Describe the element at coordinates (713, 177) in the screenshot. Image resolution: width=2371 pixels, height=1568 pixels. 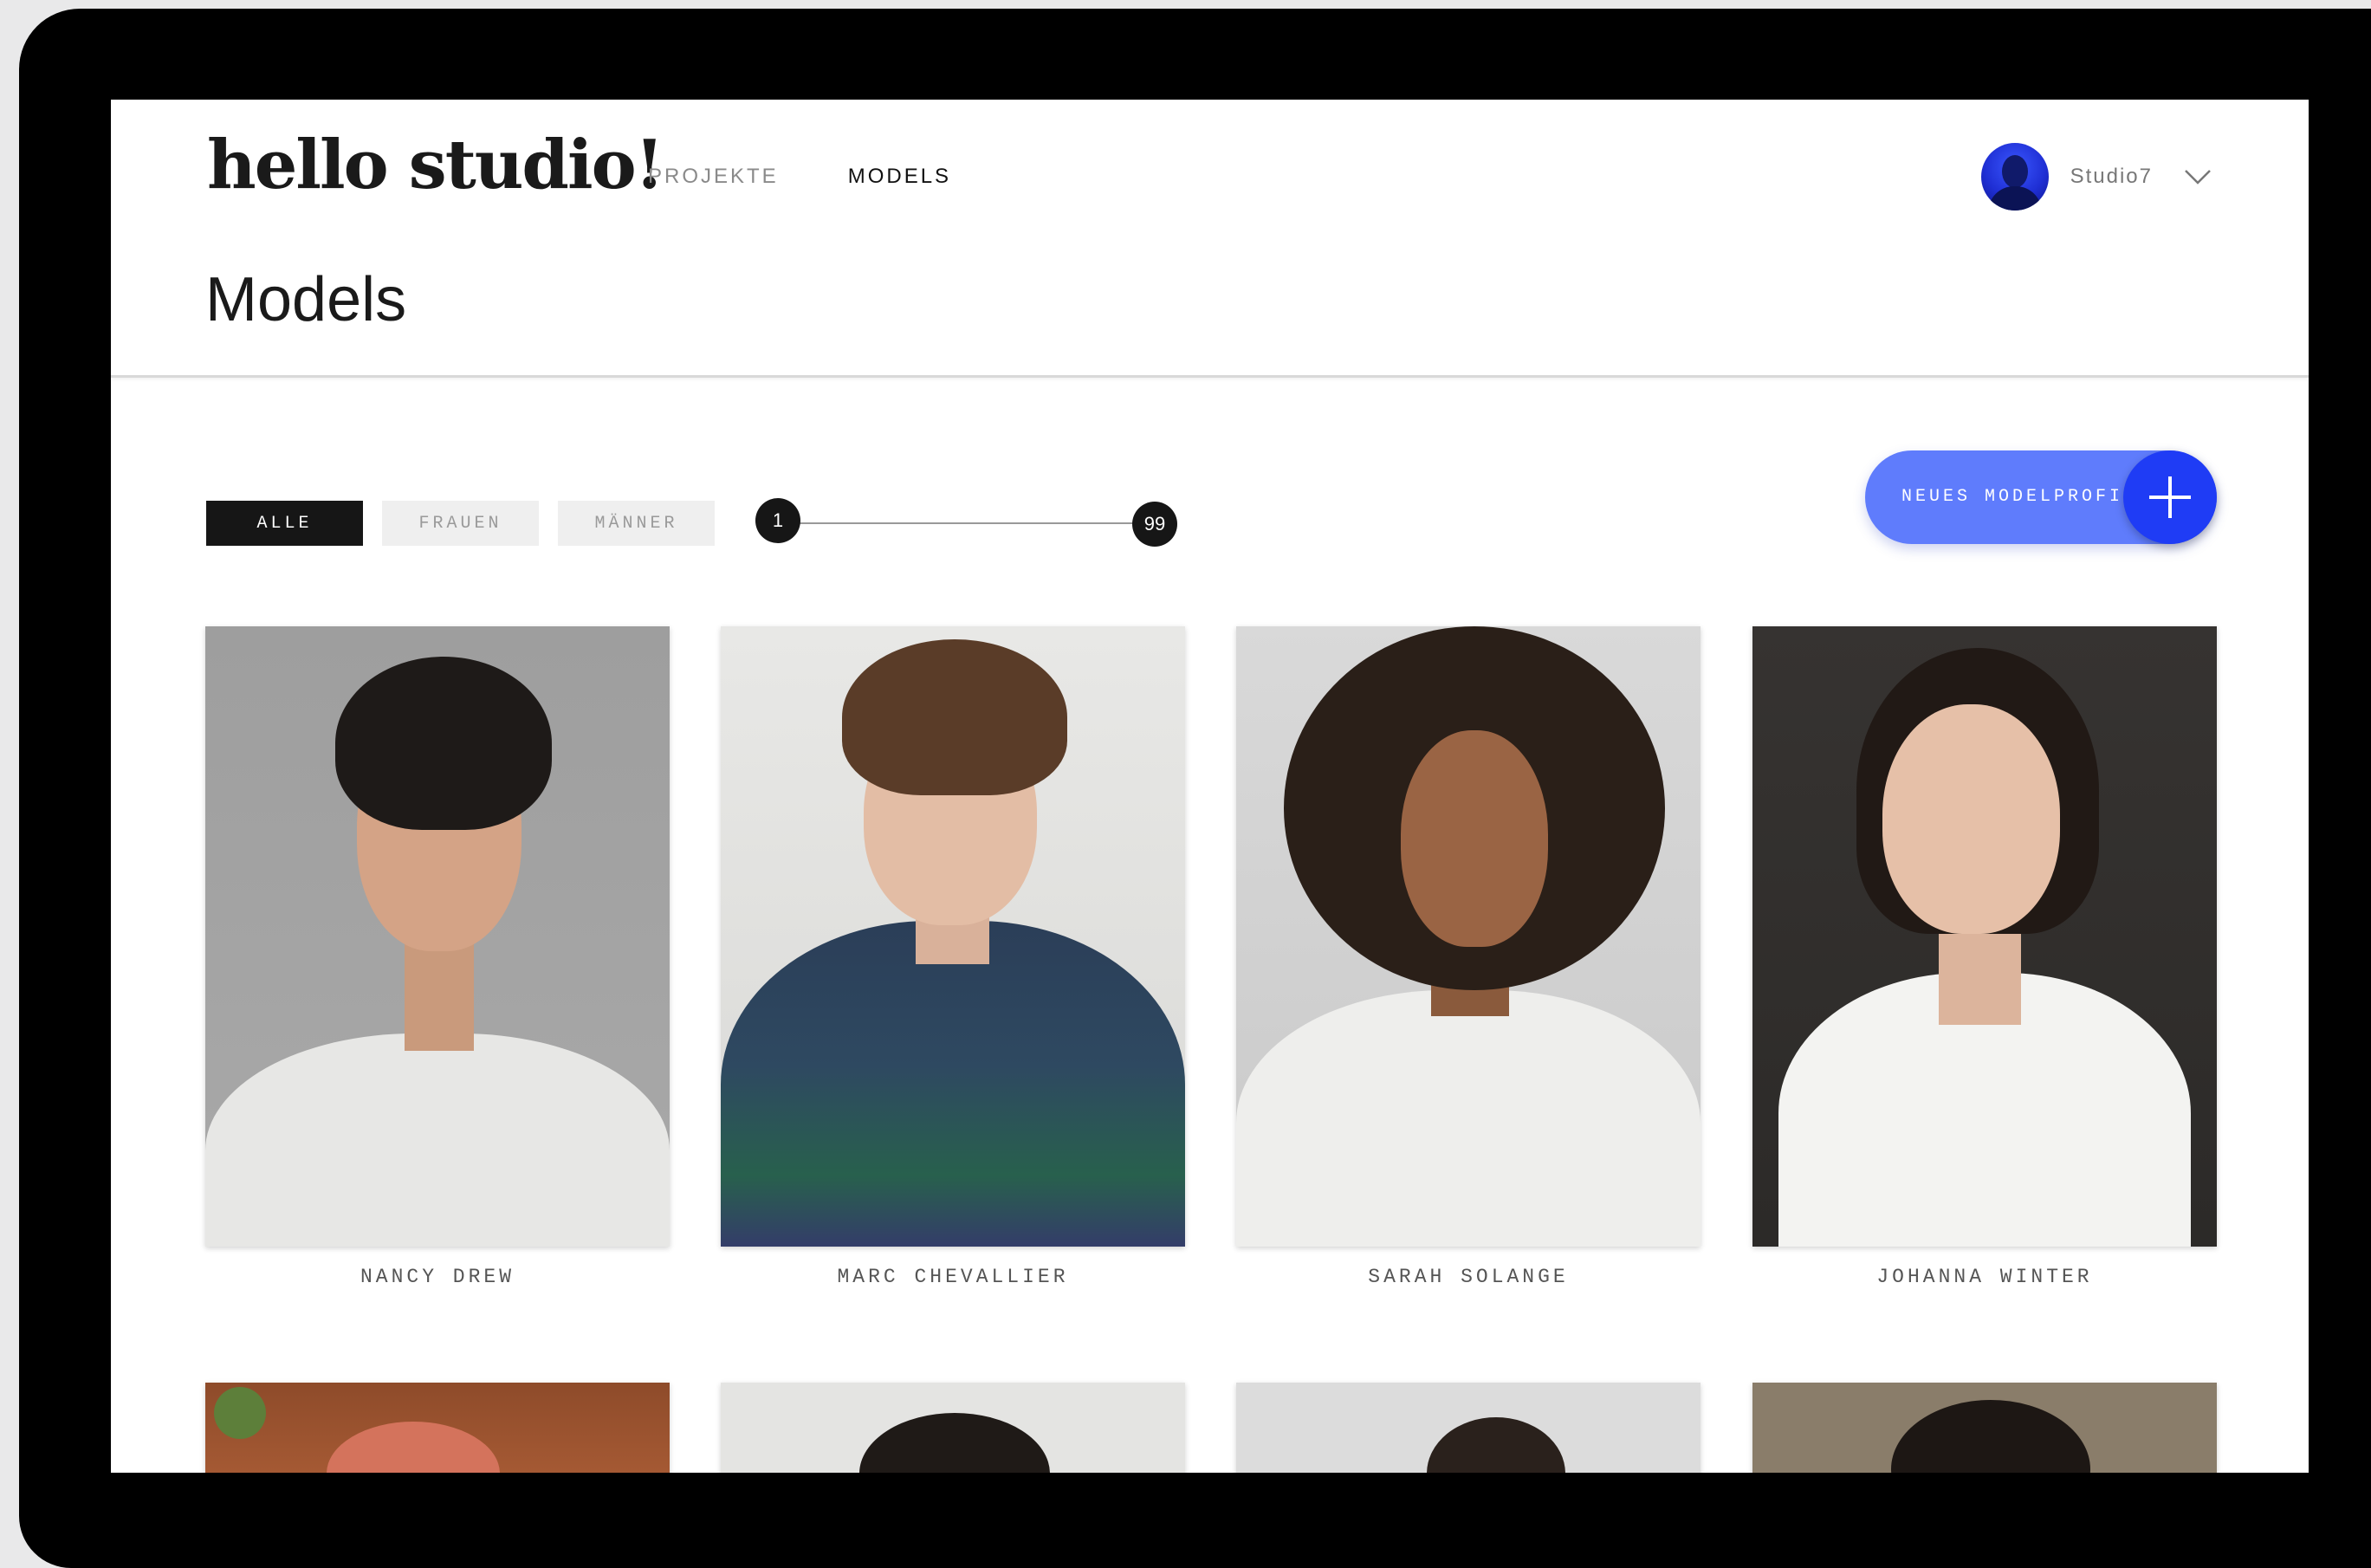
I see `nav-item-projekte: PROJEKTE` at that location.